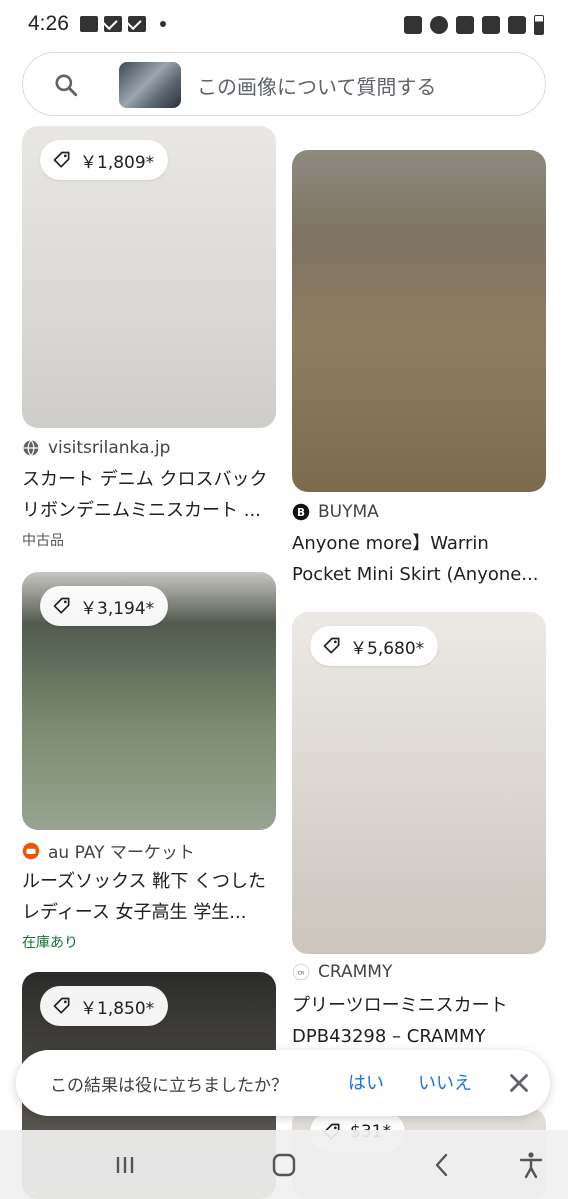 The width and height of the screenshot is (568, 1199). I want to click on svg-text: B, so click(301, 513).